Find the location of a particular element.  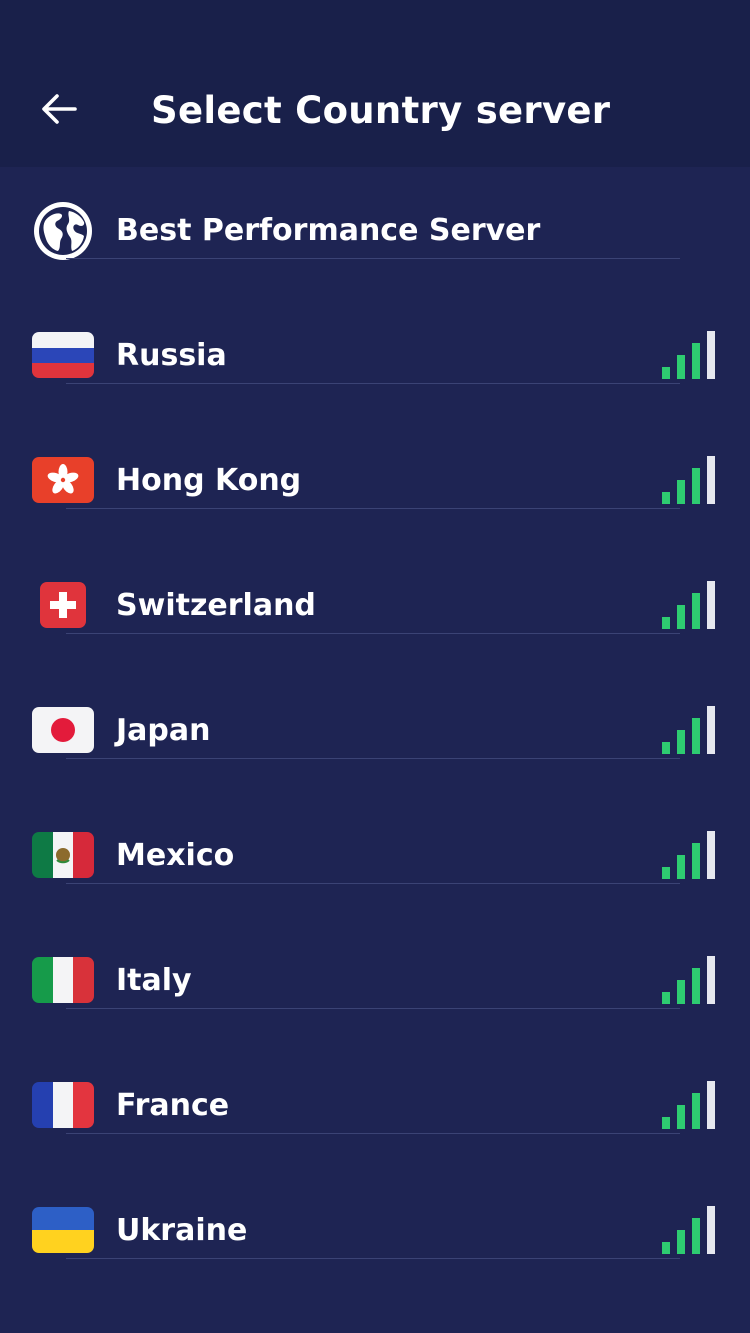

flag-hong-kong-icon is located at coordinates (63, 480).